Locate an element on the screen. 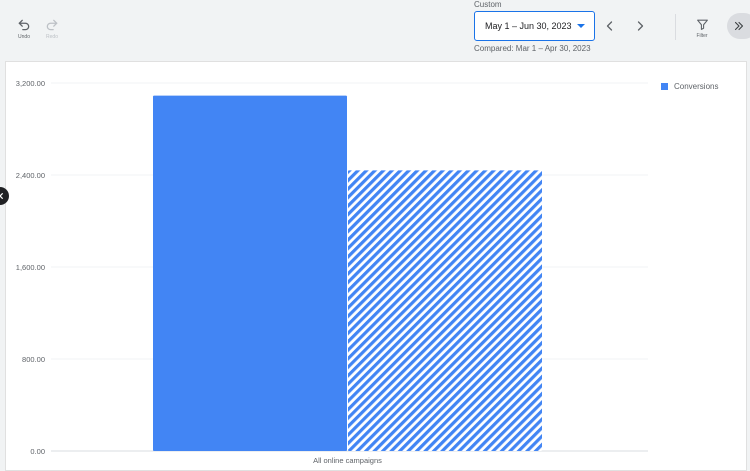 The image size is (750, 471). filter-label: Filter is located at coordinates (702, 36).